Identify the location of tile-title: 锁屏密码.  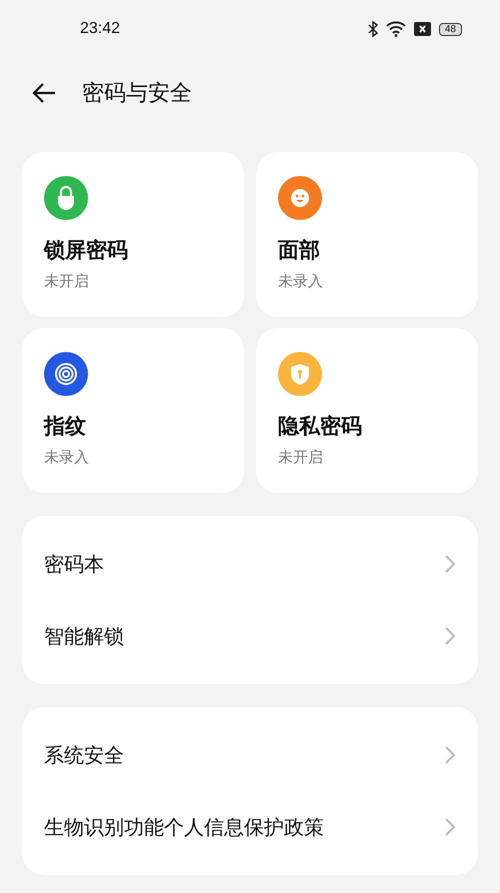
(86, 250).